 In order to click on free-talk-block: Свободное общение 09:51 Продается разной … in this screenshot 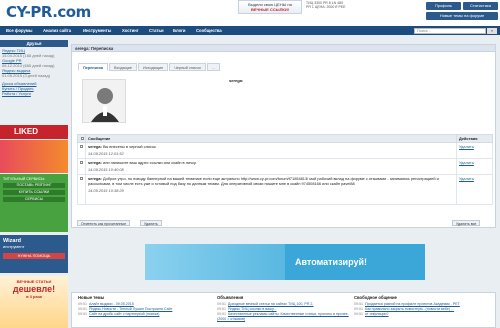, I will do `click(421, 306)`.